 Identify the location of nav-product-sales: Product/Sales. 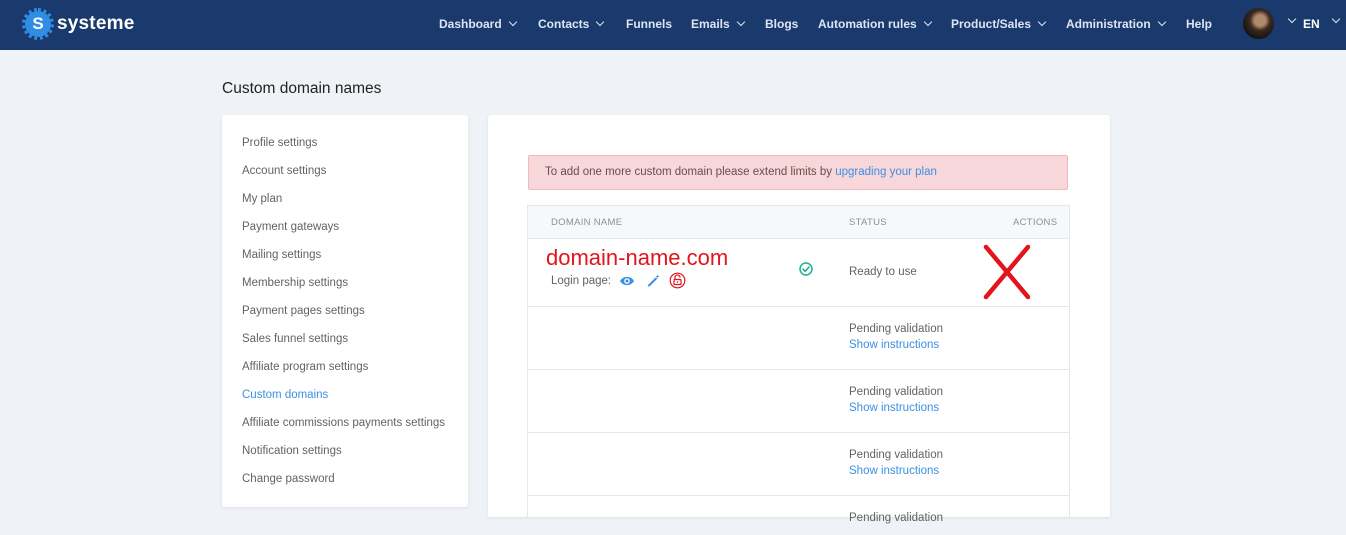
(999, 24).